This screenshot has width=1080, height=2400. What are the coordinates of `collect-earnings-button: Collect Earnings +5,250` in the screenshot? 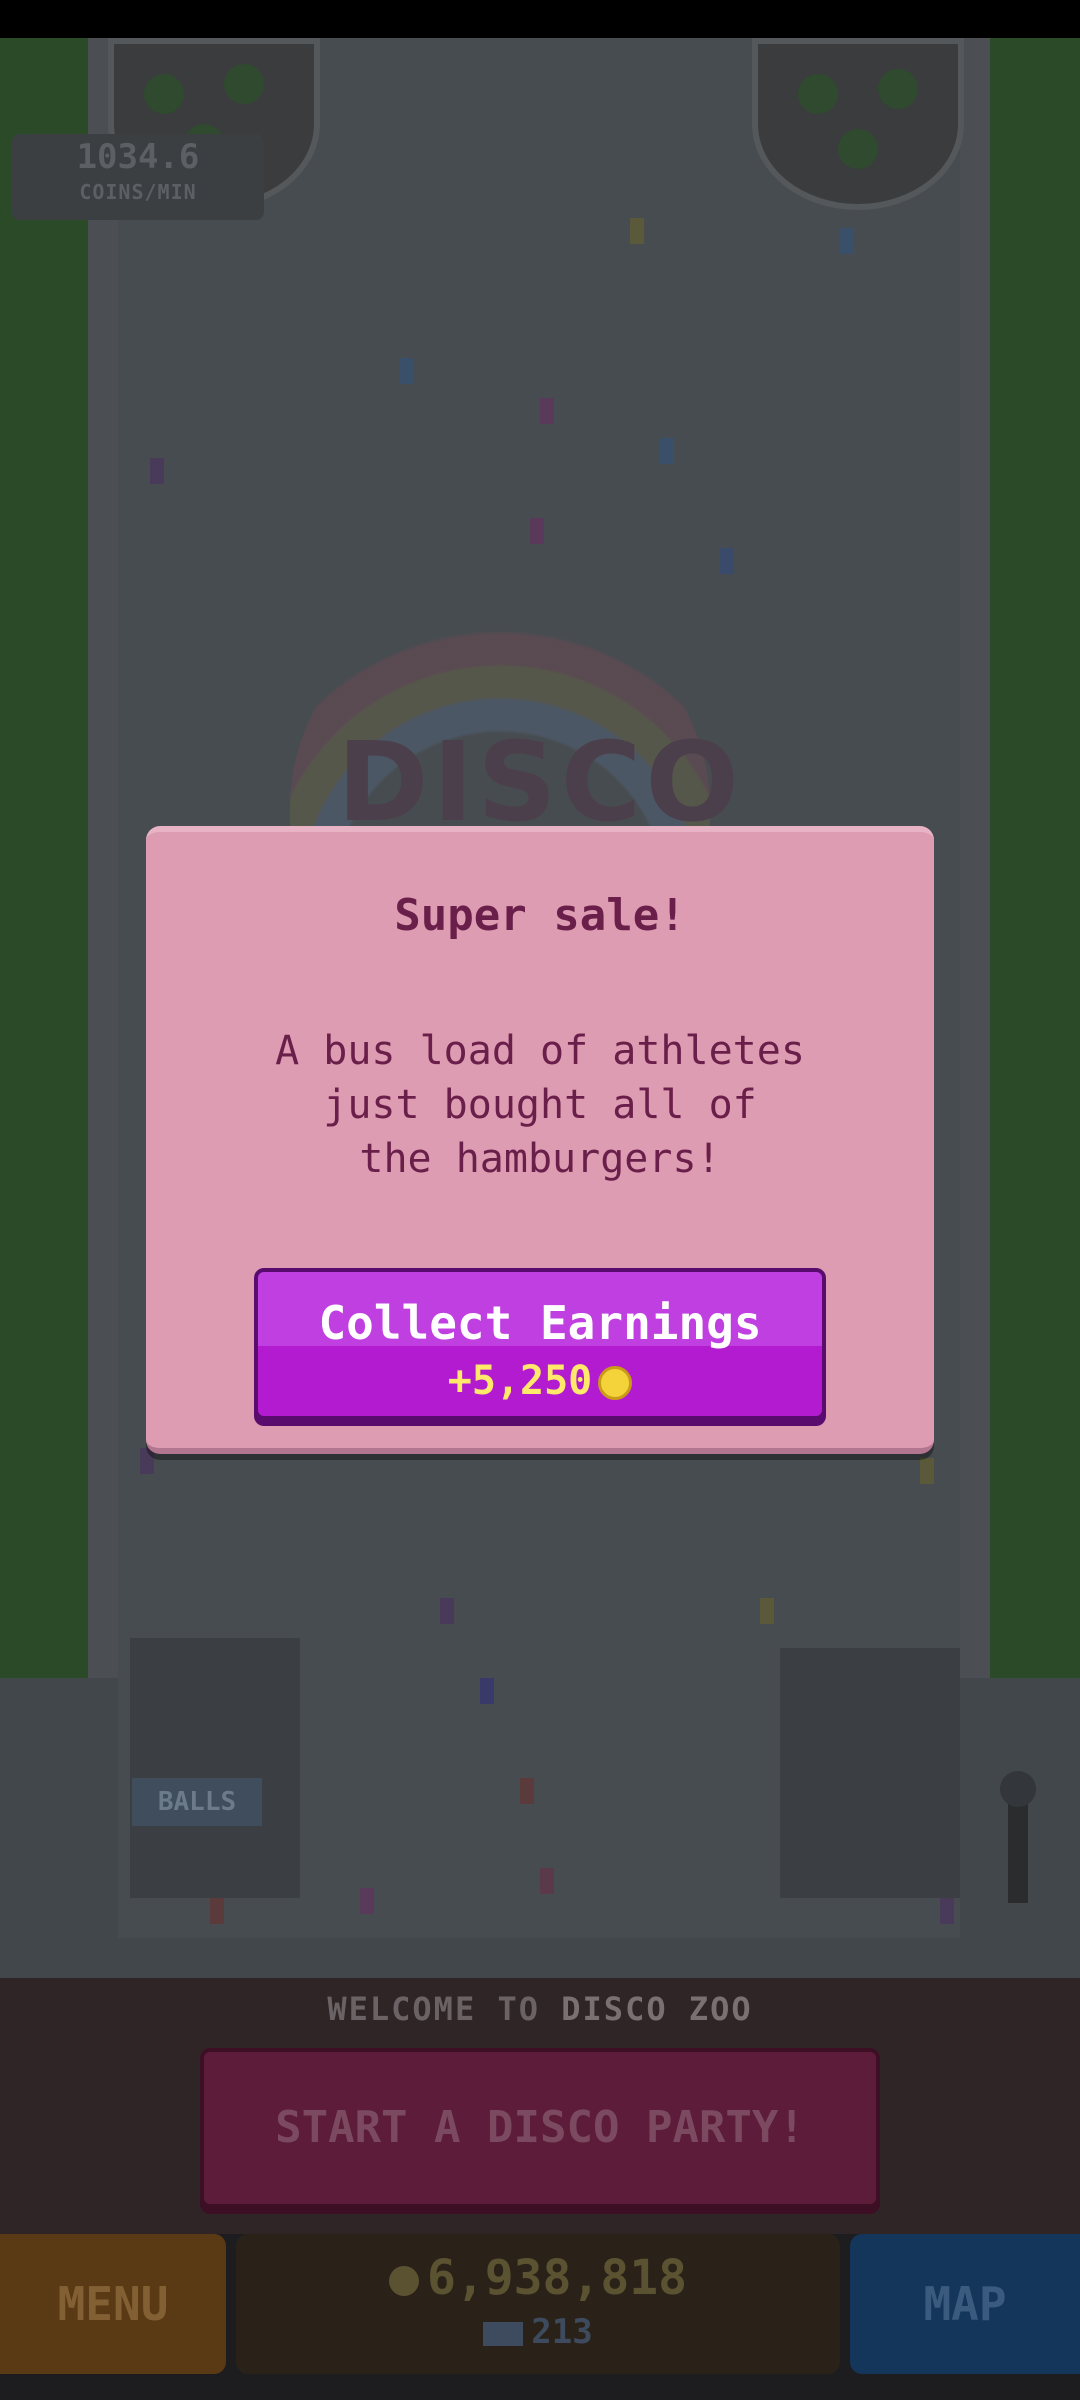 It's located at (540, 1344).